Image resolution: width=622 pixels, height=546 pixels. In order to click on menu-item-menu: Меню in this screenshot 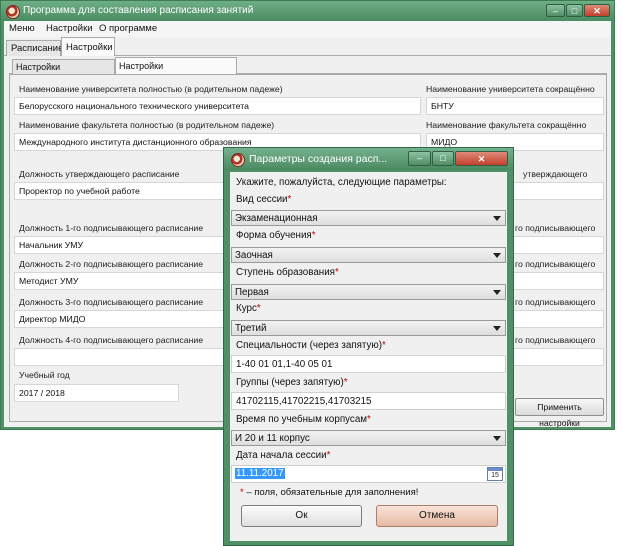, I will do `click(22, 28)`.